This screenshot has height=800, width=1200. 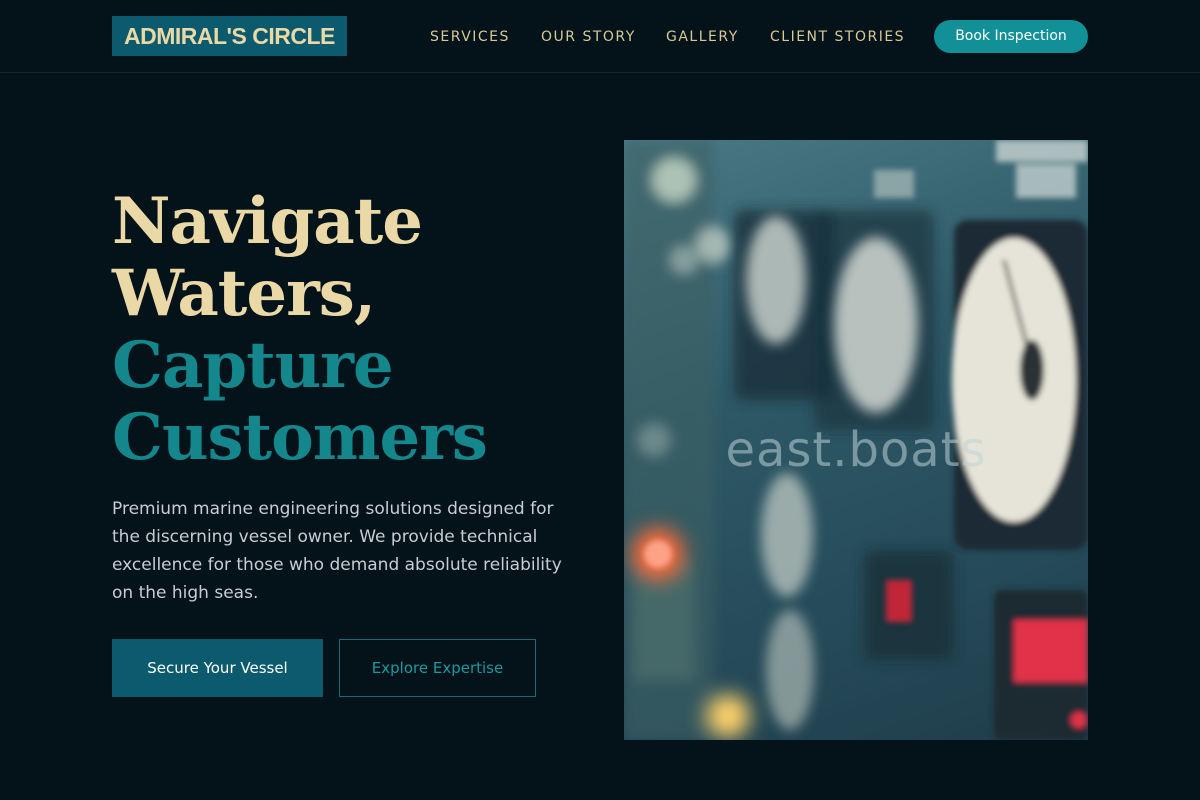 I want to click on nav-link-services: SERVICES, so click(x=470, y=37).